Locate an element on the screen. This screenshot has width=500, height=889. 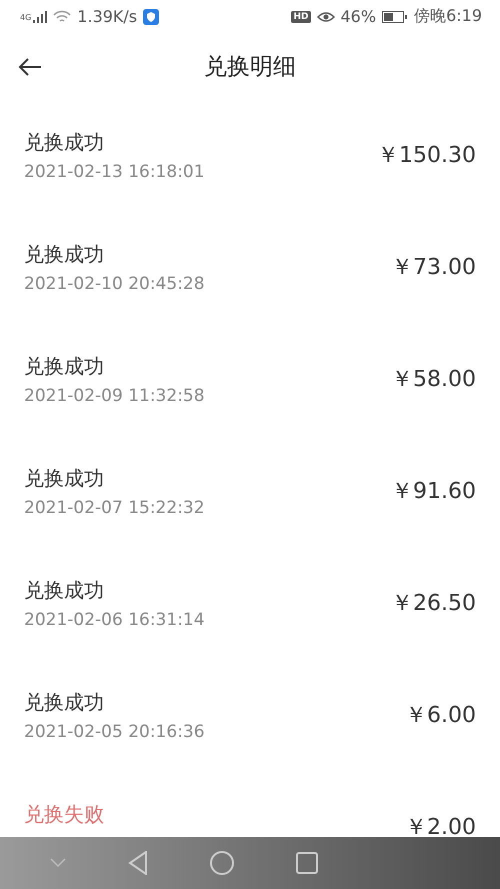
exchange-amount: ￥150.30 is located at coordinates (426, 156).